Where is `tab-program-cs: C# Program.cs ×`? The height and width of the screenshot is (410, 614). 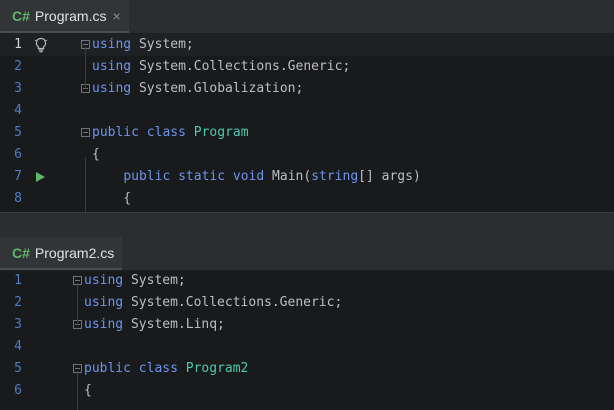
tab-program-cs: C# Program.cs × is located at coordinates (64, 16).